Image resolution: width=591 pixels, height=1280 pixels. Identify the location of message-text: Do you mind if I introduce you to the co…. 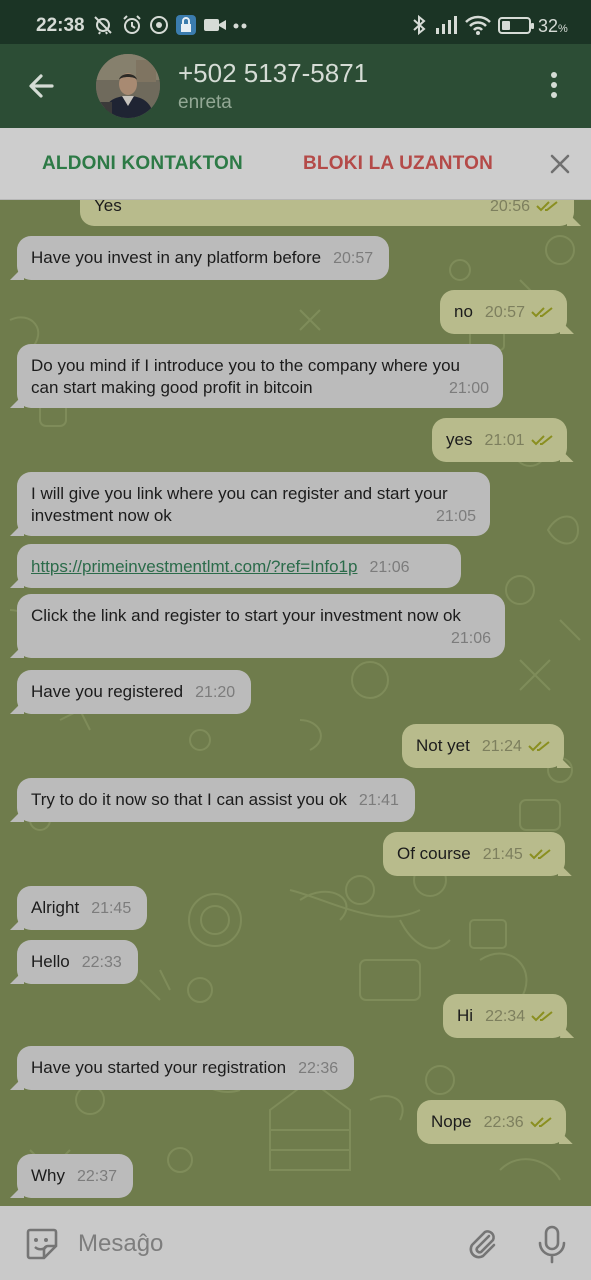
(246, 376).